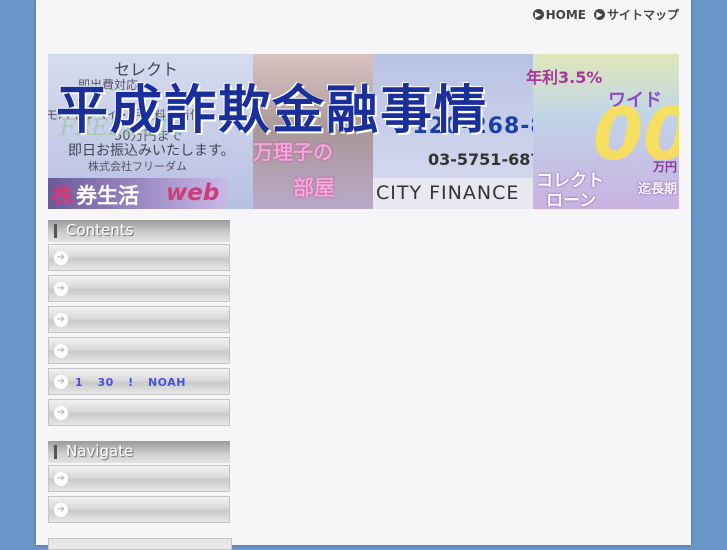  Describe the element at coordinates (139, 231) in the screenshot. I see `contents-heading: Contents` at that location.